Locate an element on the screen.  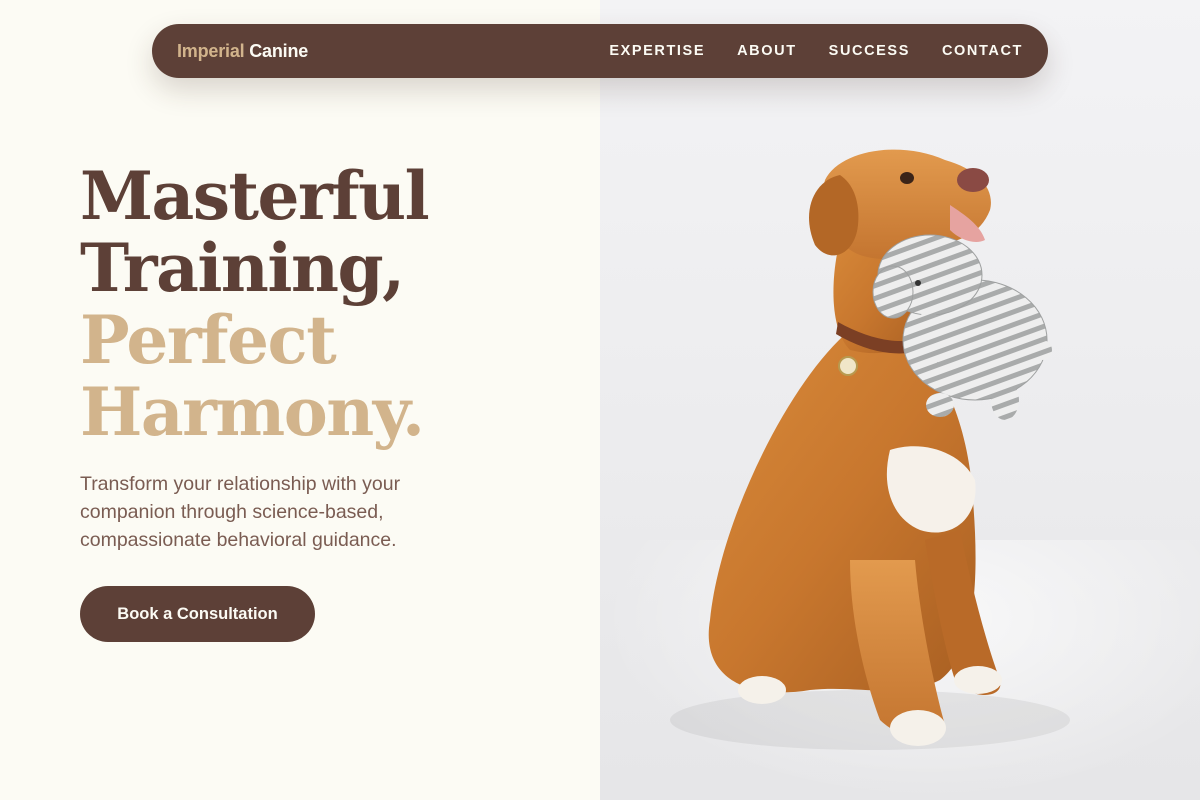
hero-title-line4: Harmony. is located at coordinates (252, 412).